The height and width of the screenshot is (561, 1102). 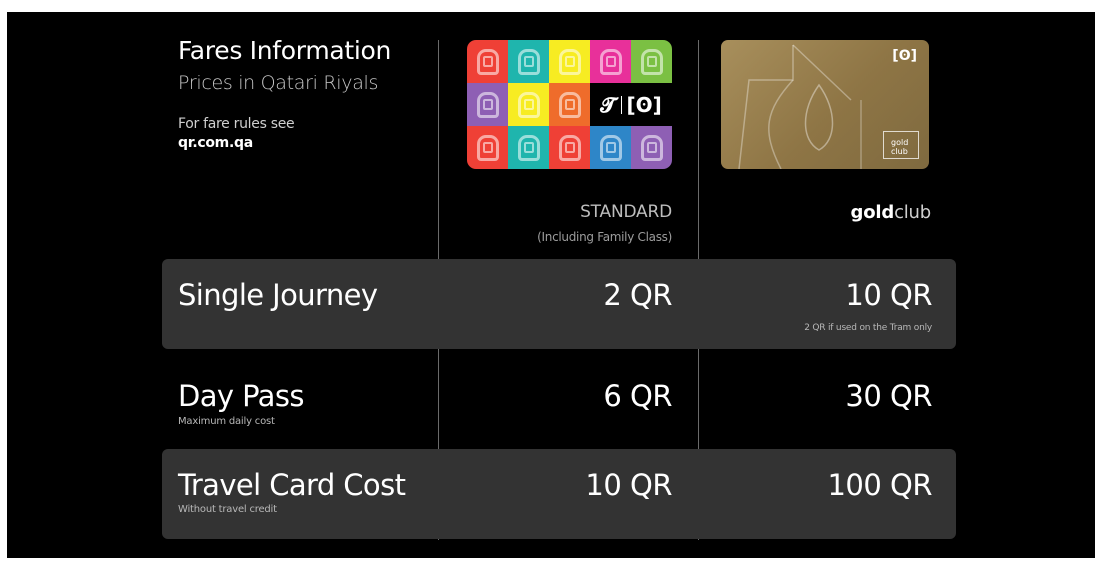 What do you see at coordinates (888, 396) in the screenshot?
I see `price-goldclub: 30 QR` at bounding box center [888, 396].